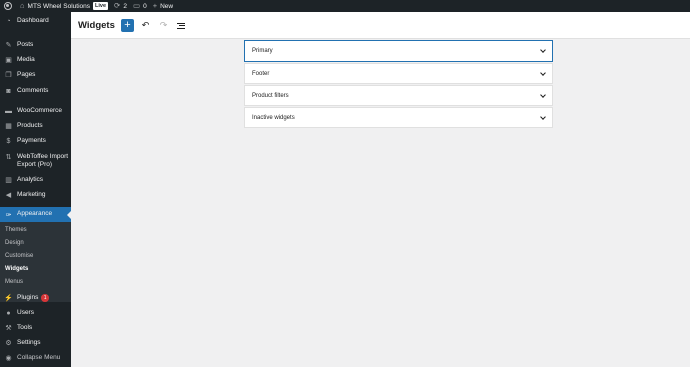  I want to click on submenu-item-themes: Themes, so click(16, 230).